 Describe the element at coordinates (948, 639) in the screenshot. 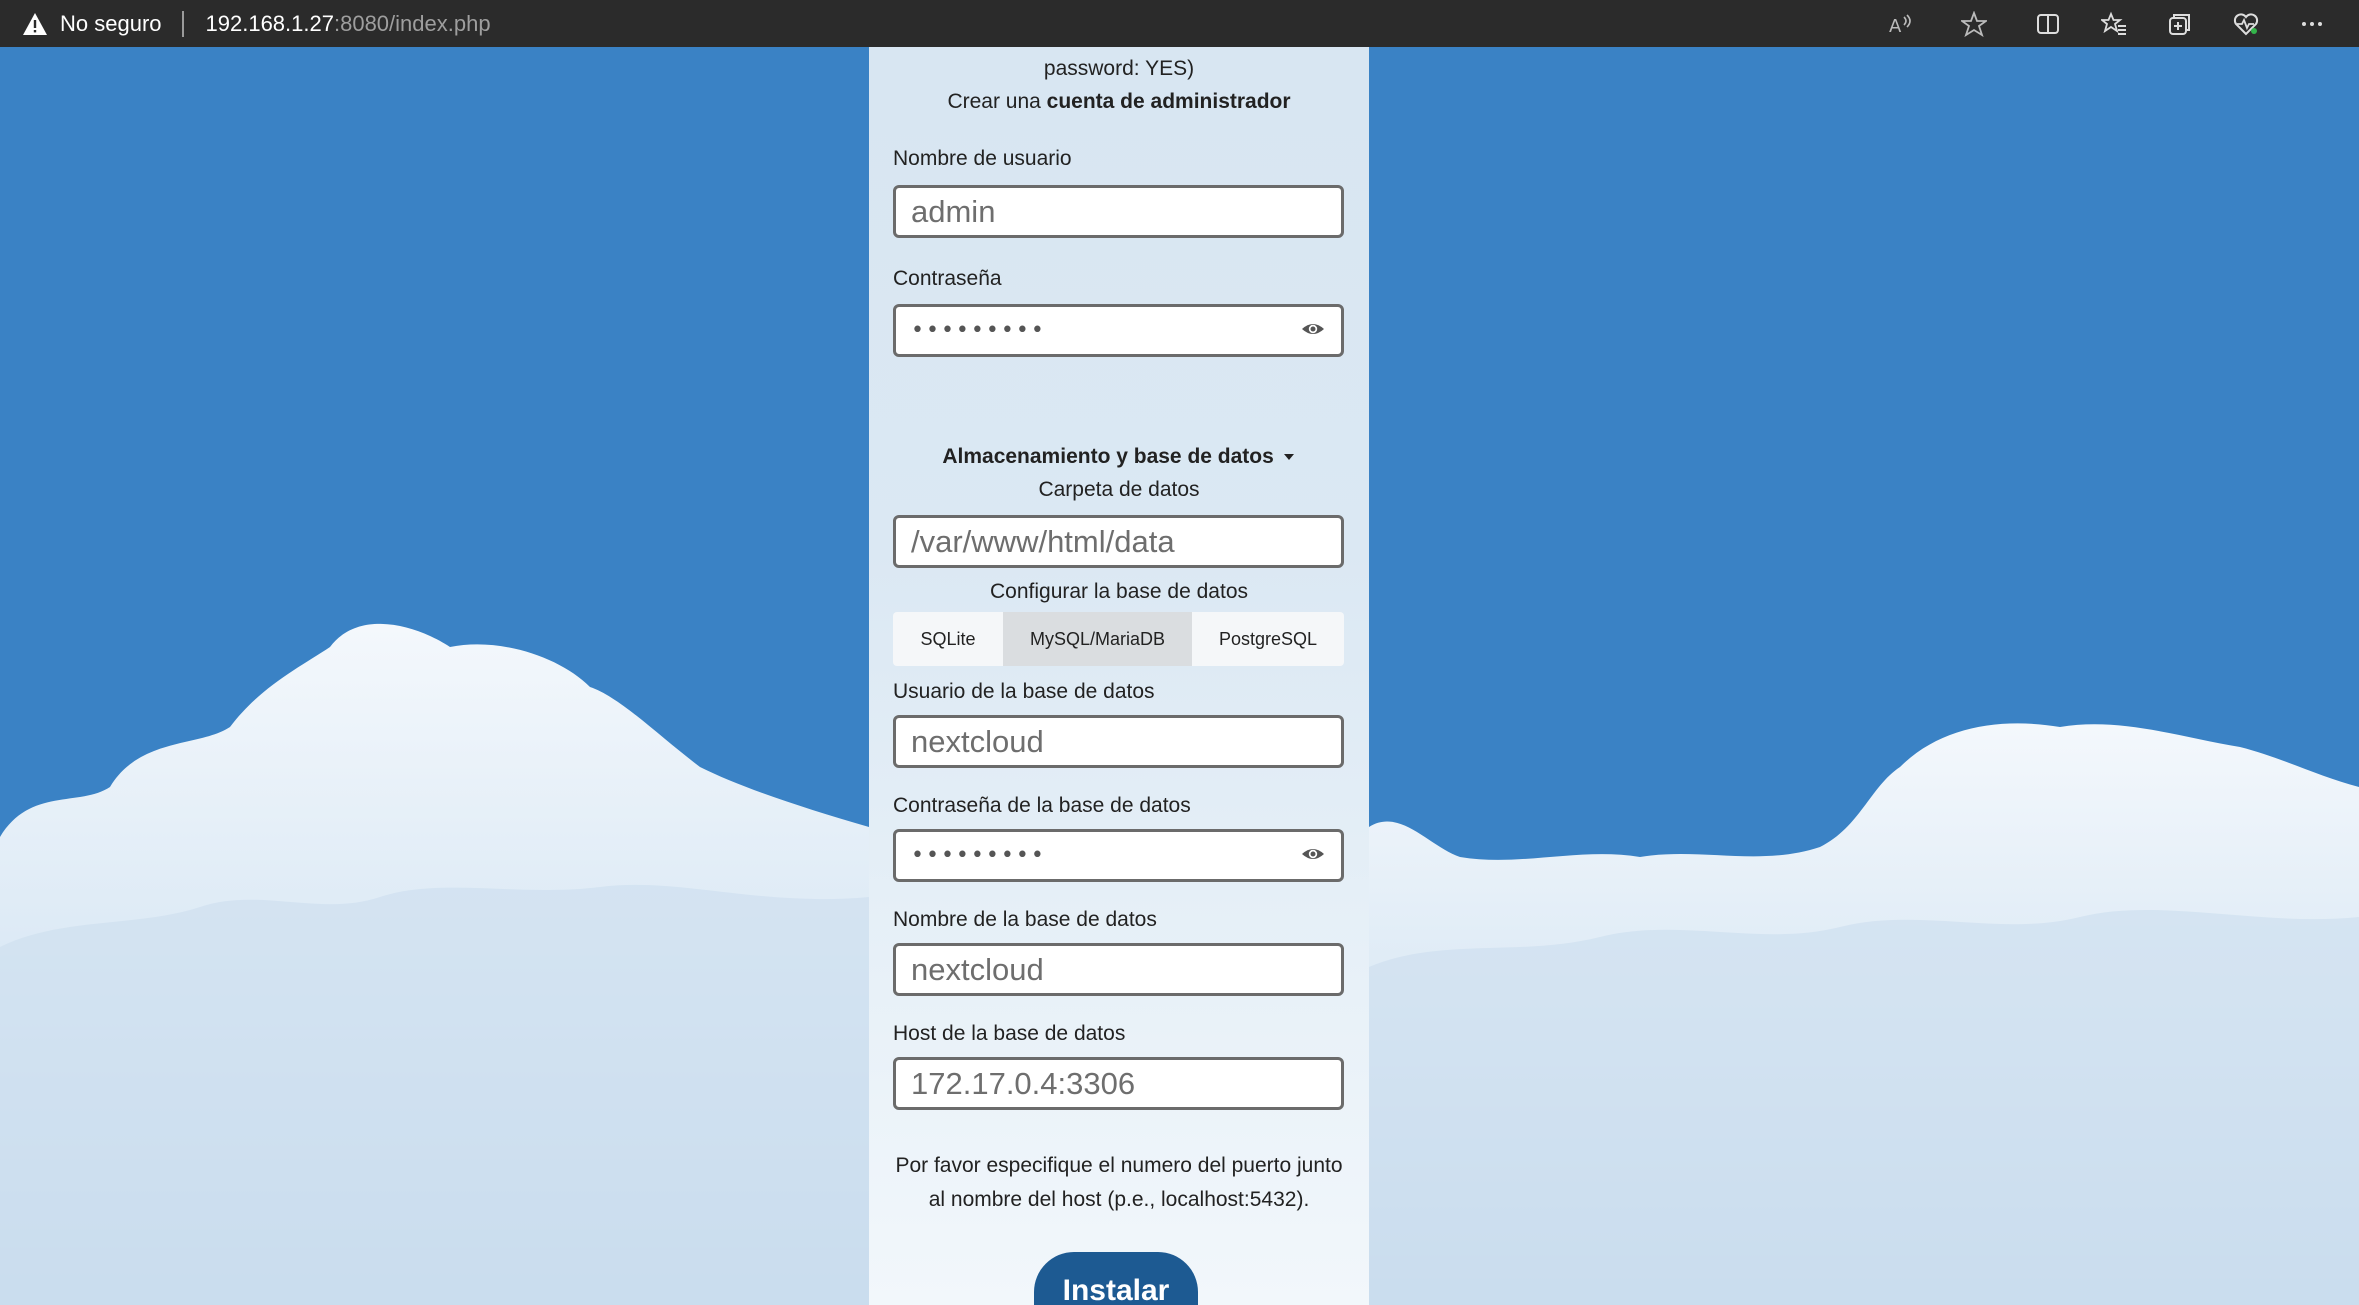

I see `db-type-sqlite: SQLite` at that location.